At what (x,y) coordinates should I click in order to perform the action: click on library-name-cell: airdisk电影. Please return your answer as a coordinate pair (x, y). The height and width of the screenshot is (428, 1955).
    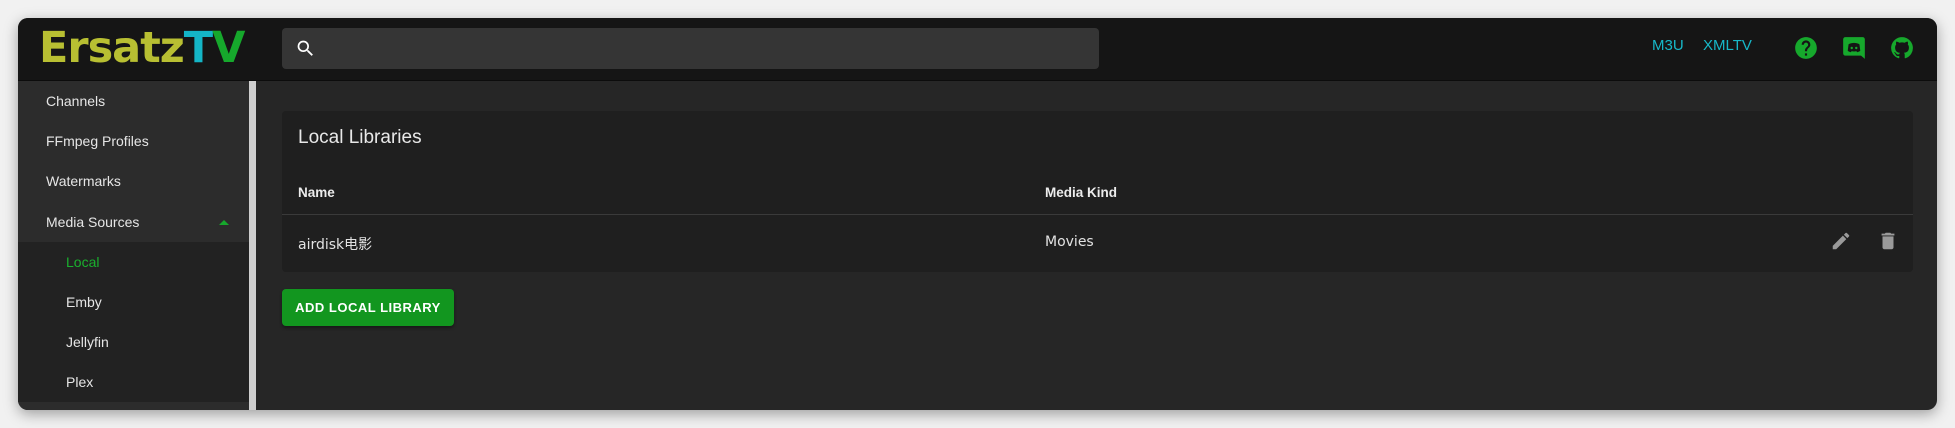
    Looking at the image, I should click on (335, 245).